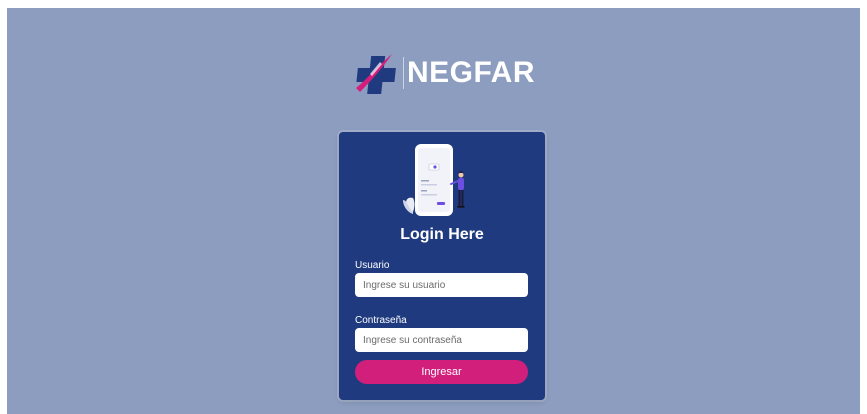 This screenshot has width=867, height=414. What do you see at coordinates (376, 74) in the screenshot?
I see `negfar-cross-logo-icon` at bounding box center [376, 74].